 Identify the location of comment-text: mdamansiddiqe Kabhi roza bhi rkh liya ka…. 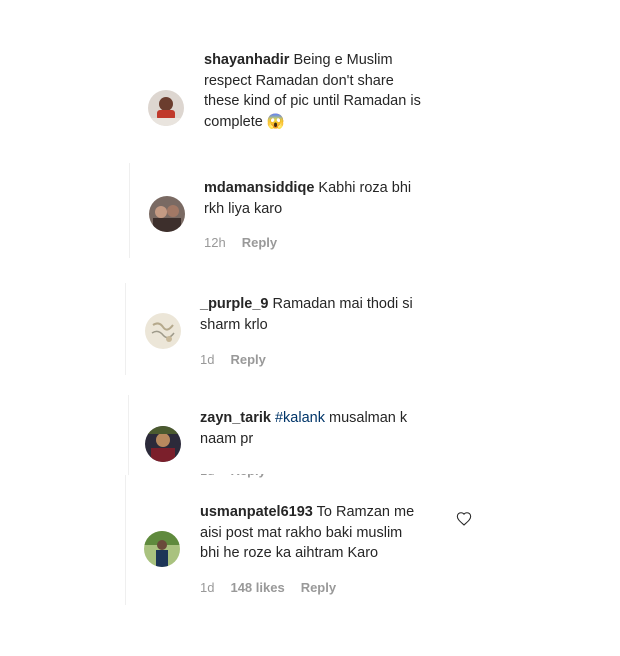
(308, 198).